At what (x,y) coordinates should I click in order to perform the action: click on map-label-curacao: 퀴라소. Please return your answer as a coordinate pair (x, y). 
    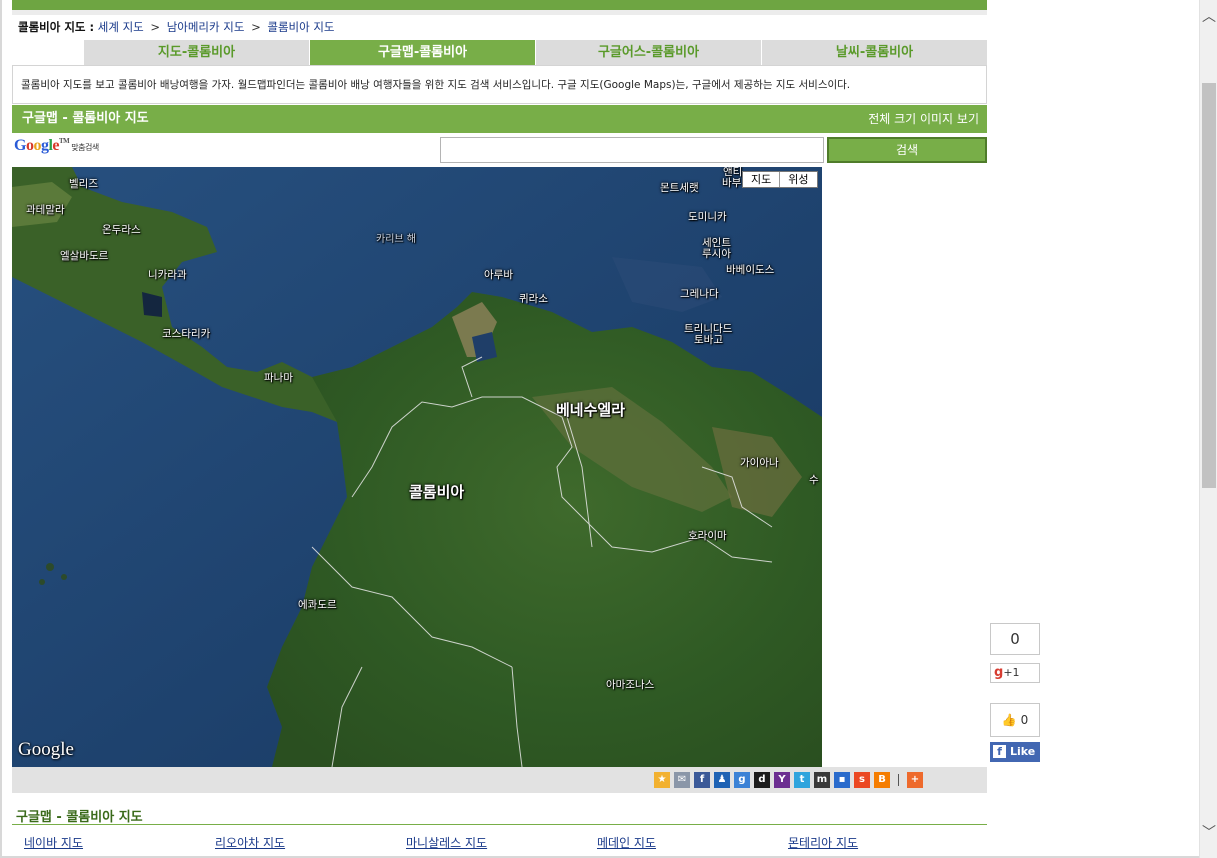
    Looking at the image, I should click on (533, 299).